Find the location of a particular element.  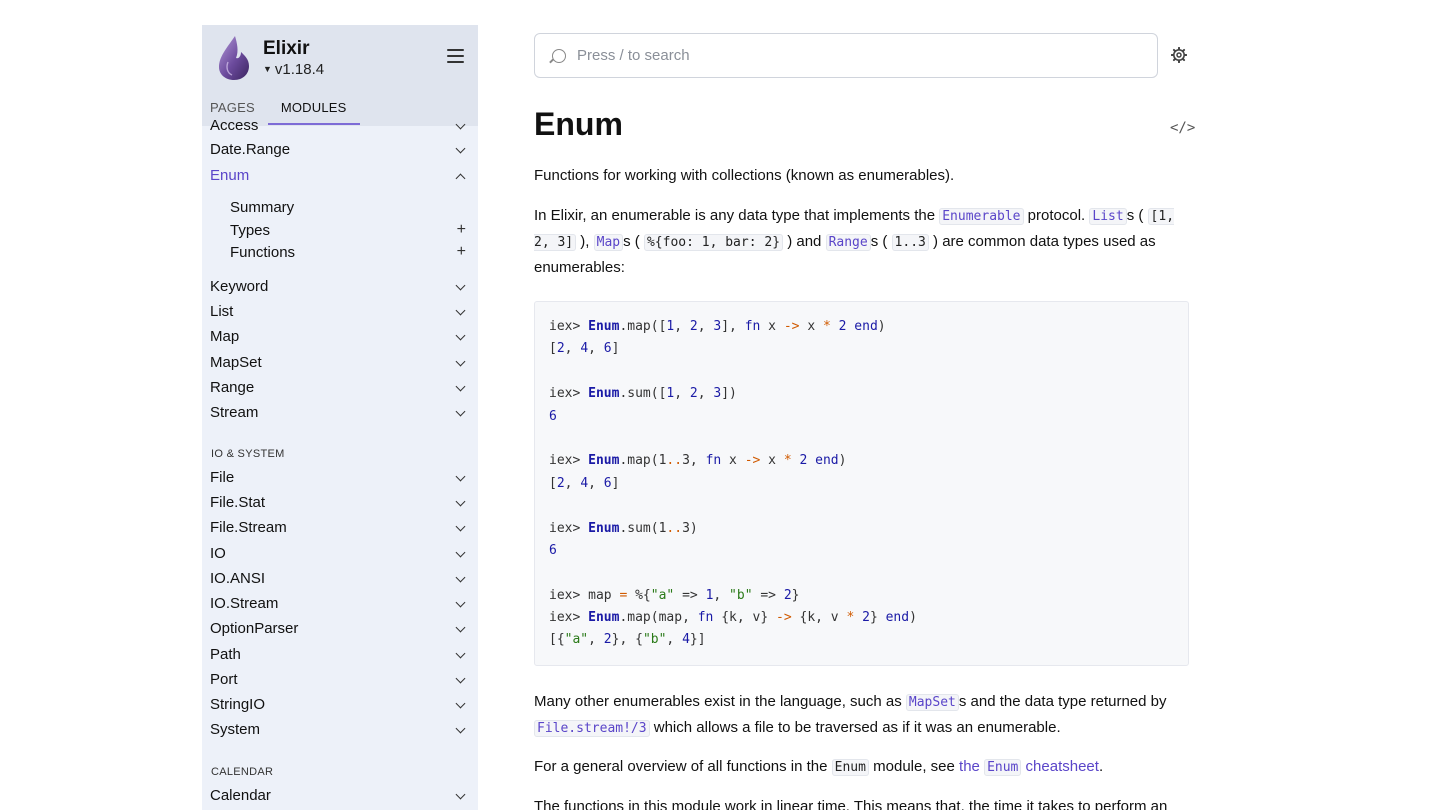

subitem-label: Summary is located at coordinates (262, 207).